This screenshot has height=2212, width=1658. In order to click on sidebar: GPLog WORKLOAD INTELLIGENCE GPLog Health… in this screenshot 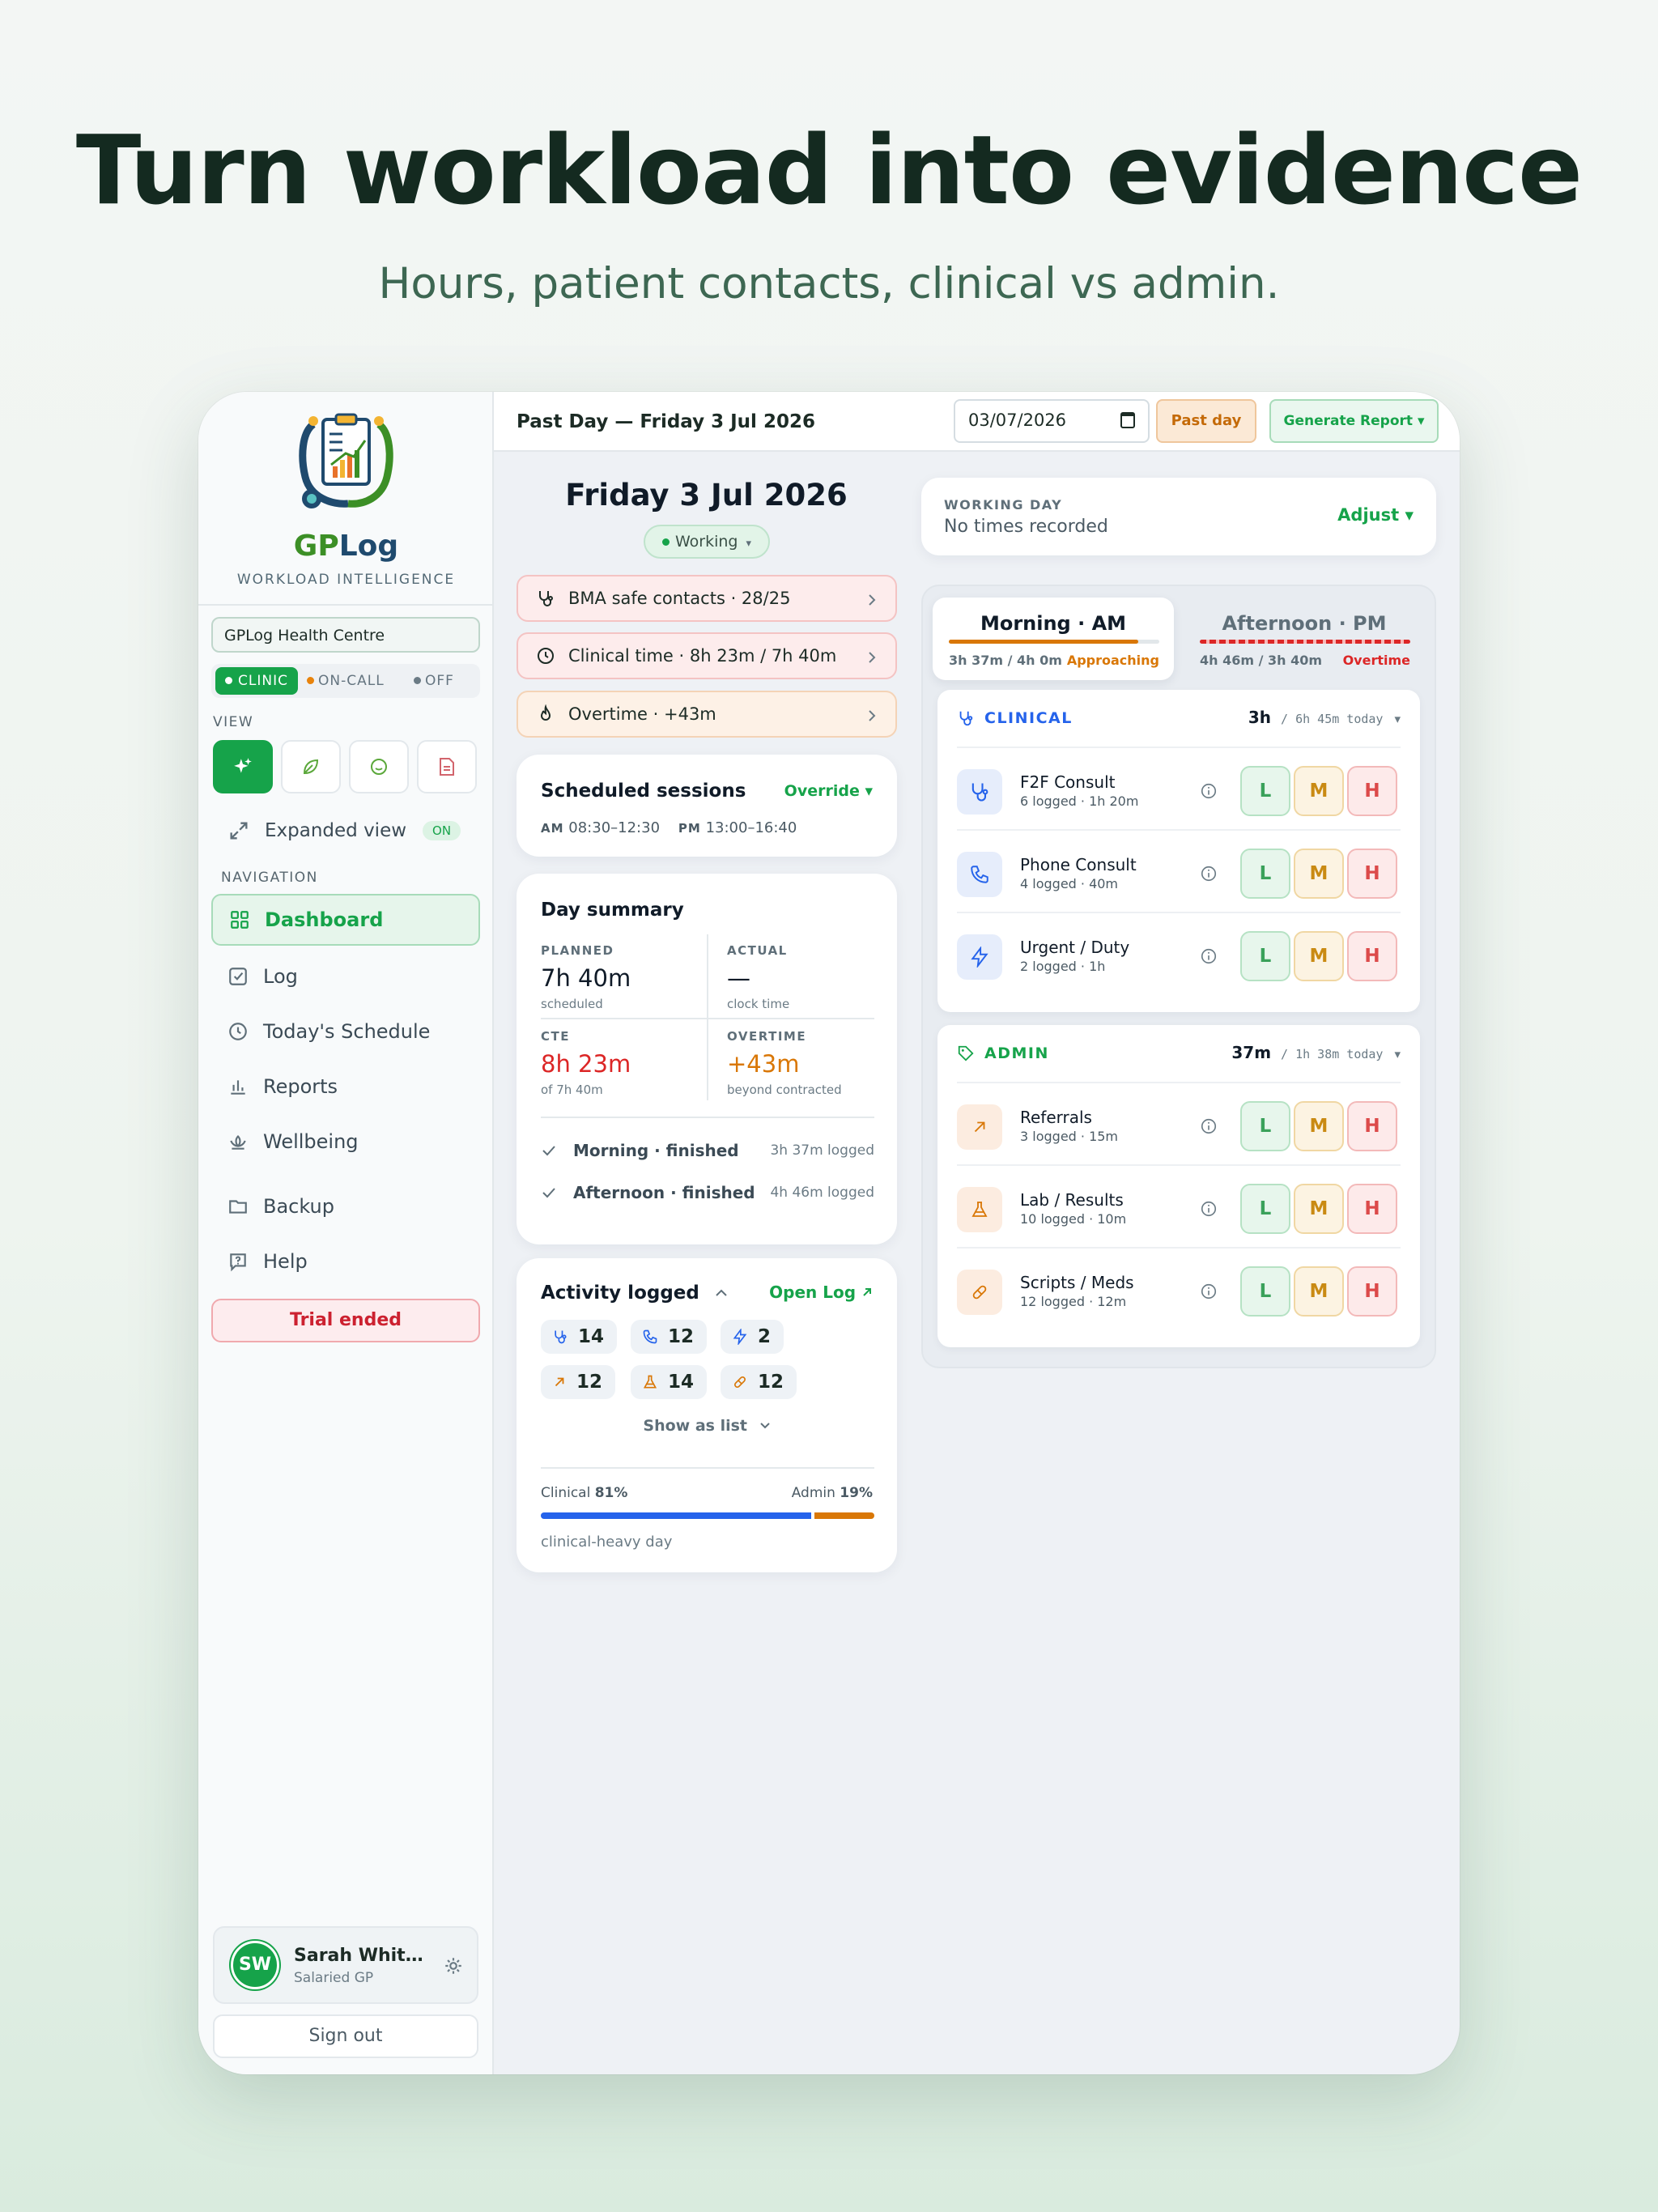, I will do `click(346, 1233)`.